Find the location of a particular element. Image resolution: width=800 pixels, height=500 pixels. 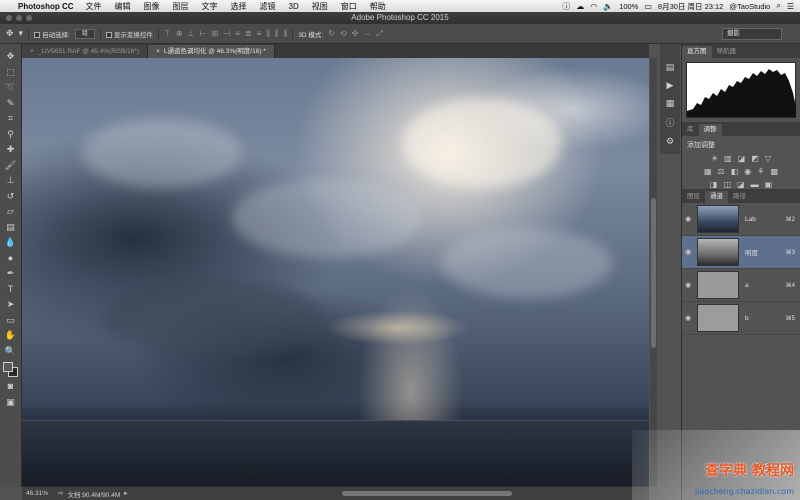

color-lookup-icon: ▩ is located at coordinates (774, 171).